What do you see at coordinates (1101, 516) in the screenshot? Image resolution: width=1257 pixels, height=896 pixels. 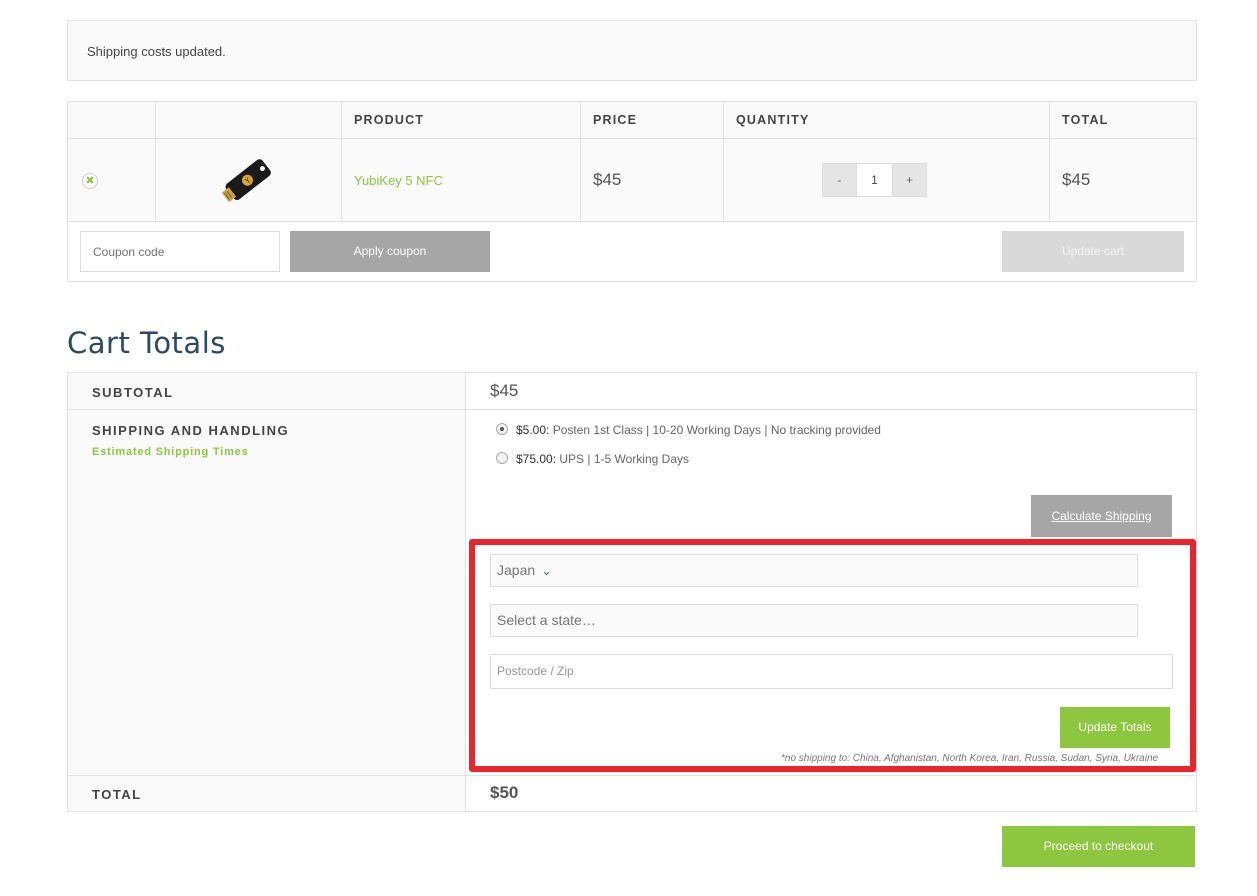 I see `calculate-shipping-button: Calculate Shipping` at bounding box center [1101, 516].